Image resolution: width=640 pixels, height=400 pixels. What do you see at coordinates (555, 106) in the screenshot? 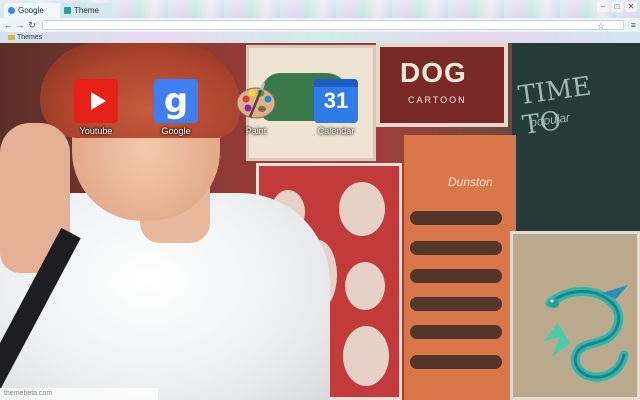
I see `sign-text: TIME TO` at bounding box center [555, 106].